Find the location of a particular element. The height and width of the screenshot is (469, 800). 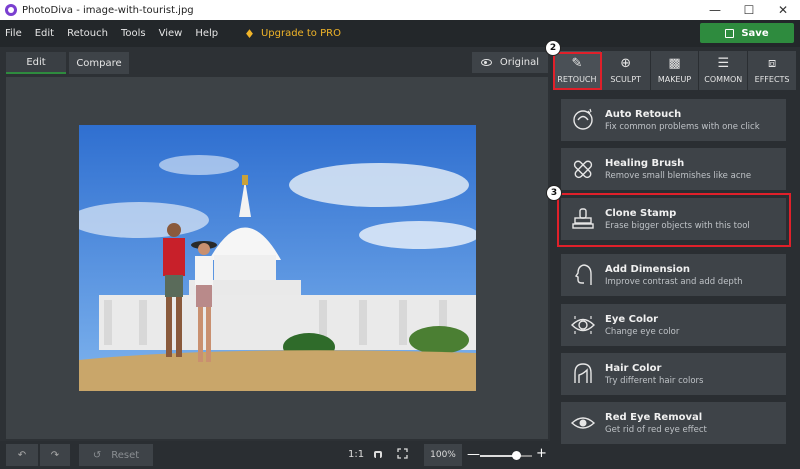

redo-icon: ↷ is located at coordinates (55, 455).